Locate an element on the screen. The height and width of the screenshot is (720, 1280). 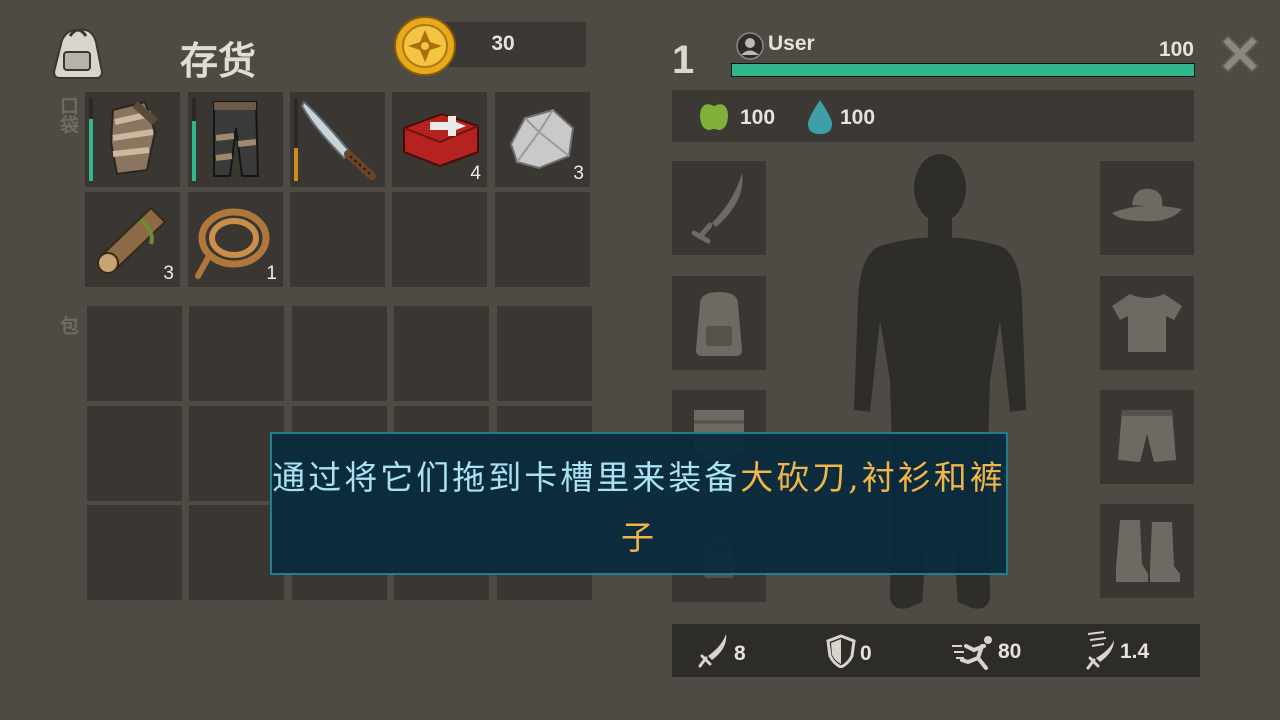
food-value: 100 is located at coordinates (758, 117).